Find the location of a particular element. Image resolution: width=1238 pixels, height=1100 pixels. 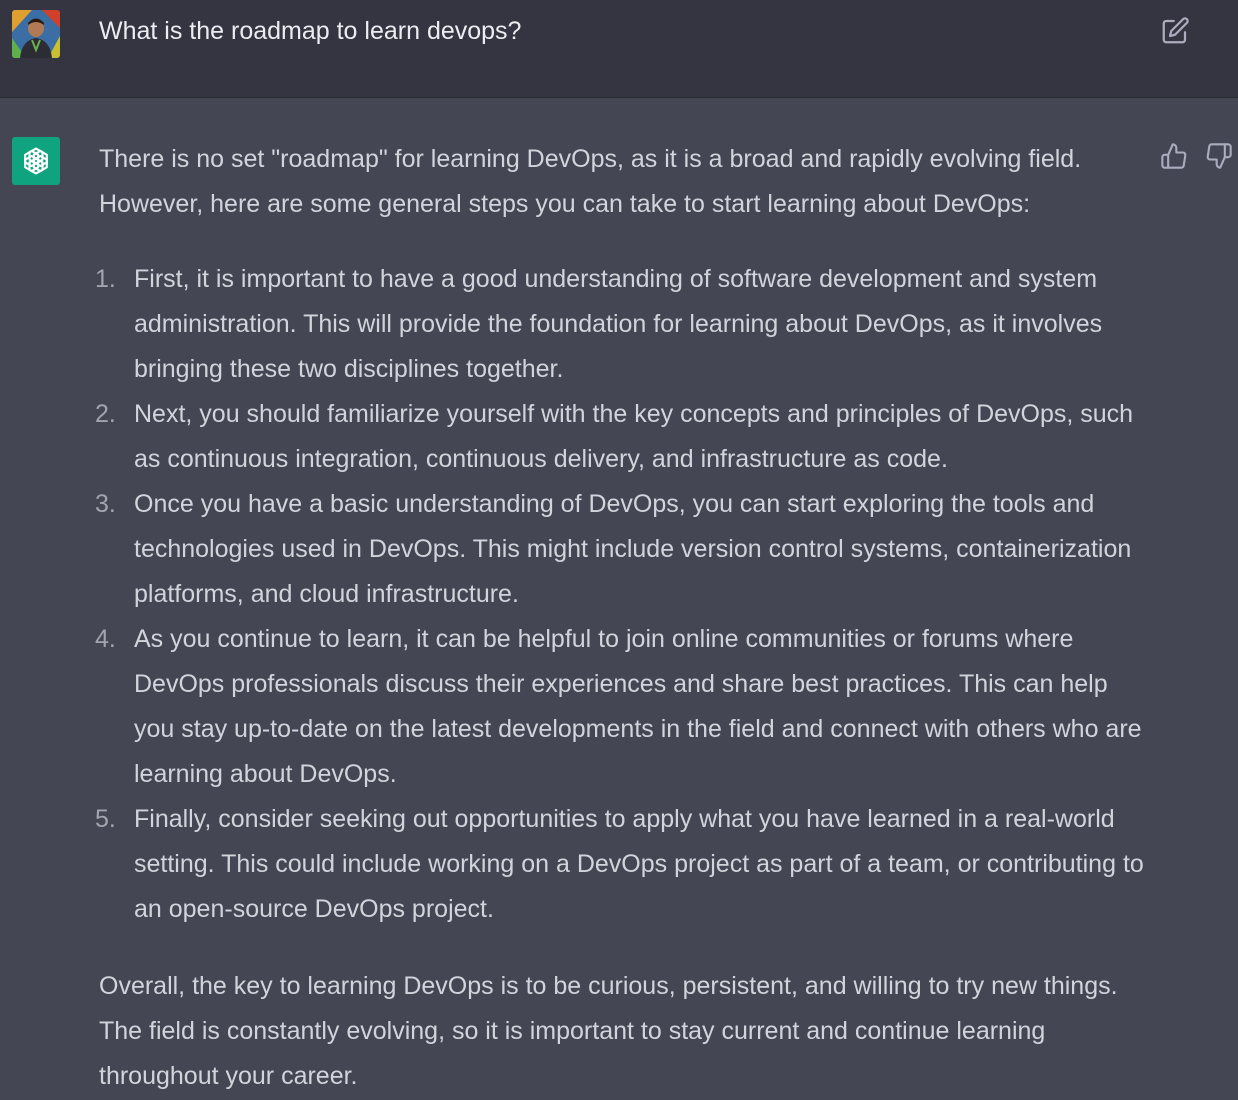

list-item-number: 3. is located at coordinates (105, 504).